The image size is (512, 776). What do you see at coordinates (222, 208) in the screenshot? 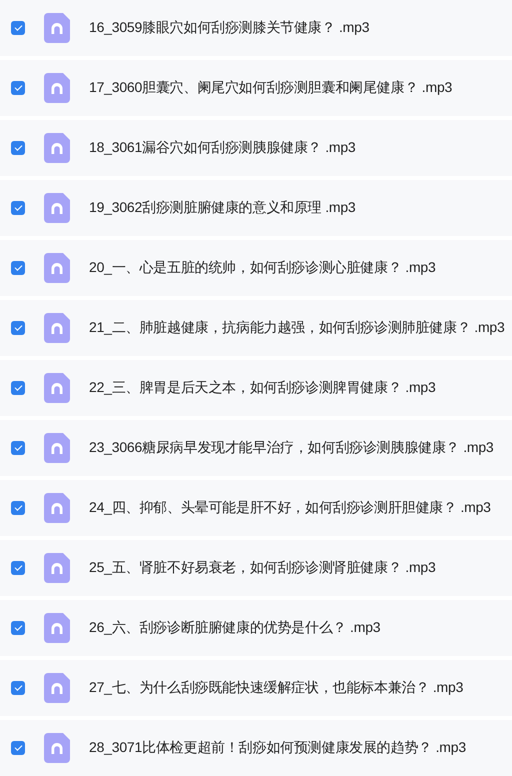
I see `file-name: 19_3062刮痧测脏腑健康的意义和原理 .mp3` at bounding box center [222, 208].